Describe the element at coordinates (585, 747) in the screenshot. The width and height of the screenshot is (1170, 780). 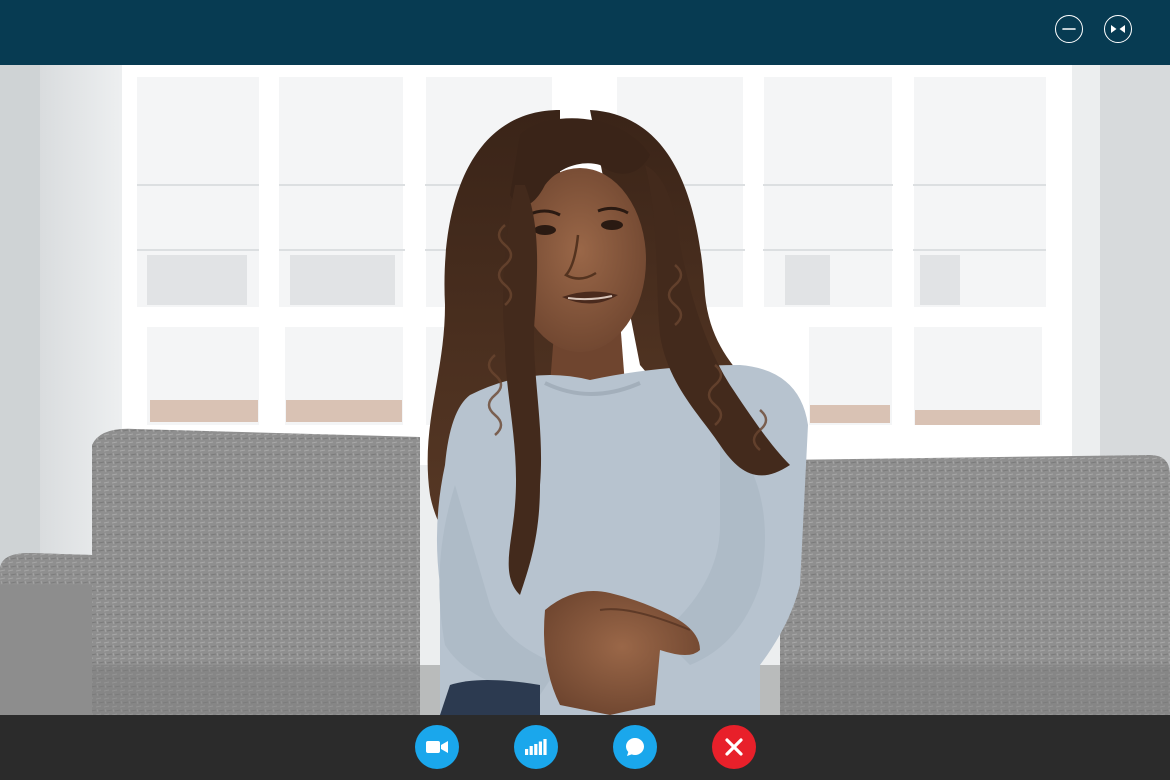
I see `call-controls-bar` at that location.